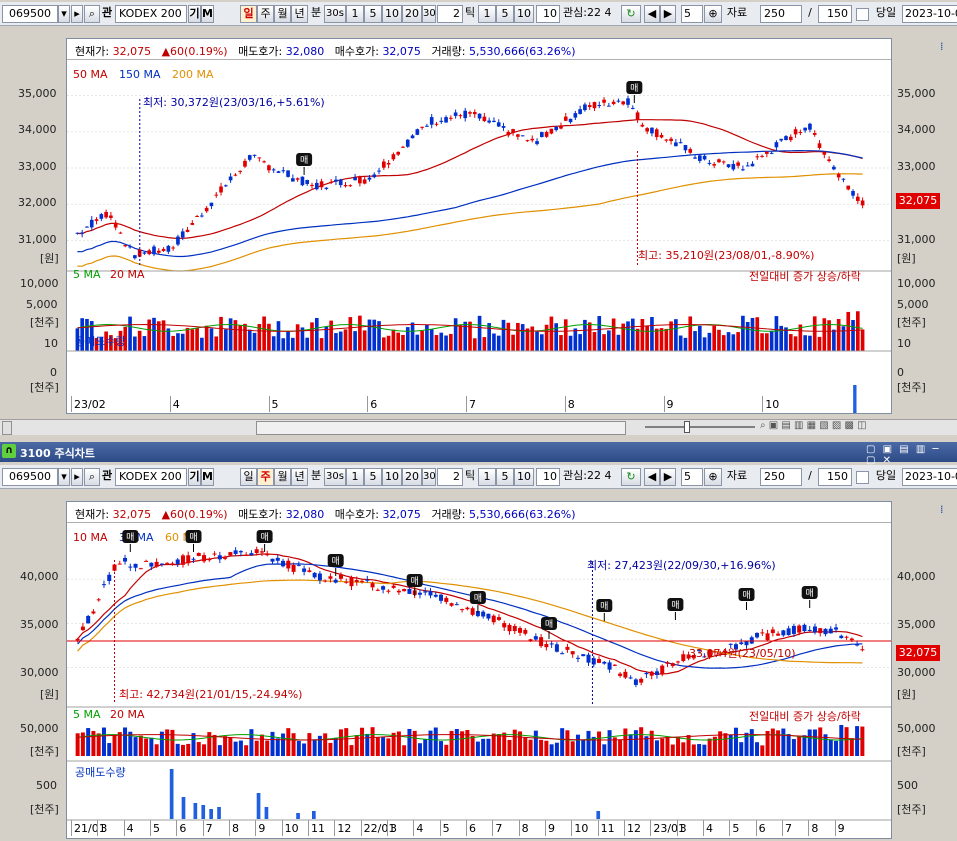 The image size is (957, 841). Describe the element at coordinates (373, 477) in the screenshot. I see `min-5-2: 5` at that location.